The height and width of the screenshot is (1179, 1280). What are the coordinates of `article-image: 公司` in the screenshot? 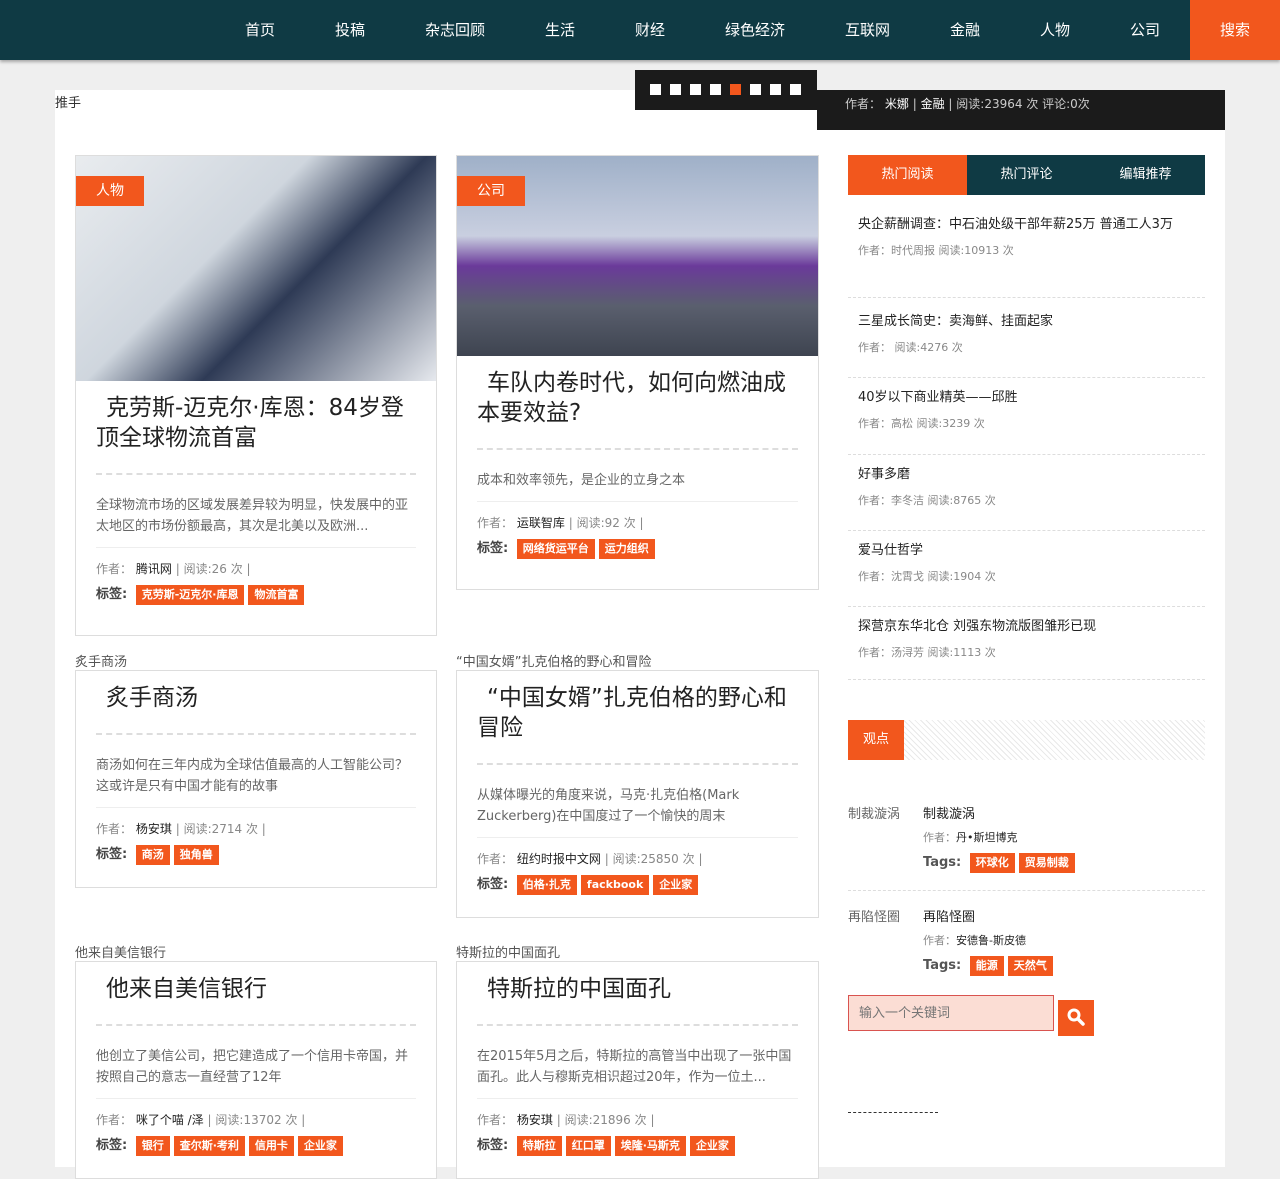 It's located at (637, 256).